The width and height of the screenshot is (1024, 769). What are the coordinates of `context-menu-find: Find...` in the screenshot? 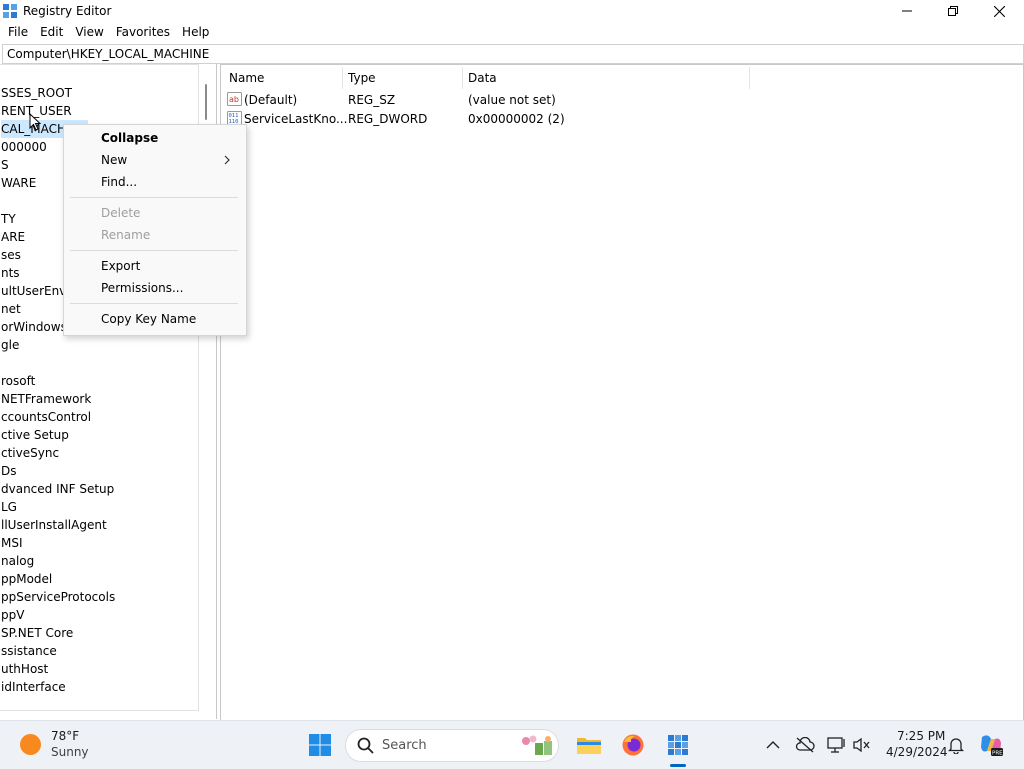 It's located at (119, 182).